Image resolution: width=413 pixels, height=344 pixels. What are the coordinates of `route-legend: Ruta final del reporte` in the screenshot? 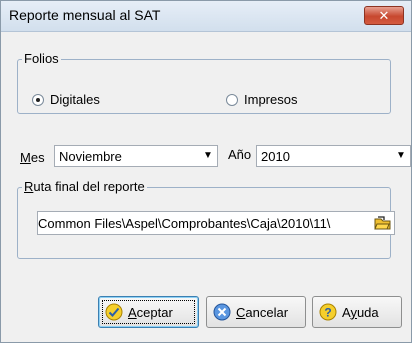 It's located at (84, 186).